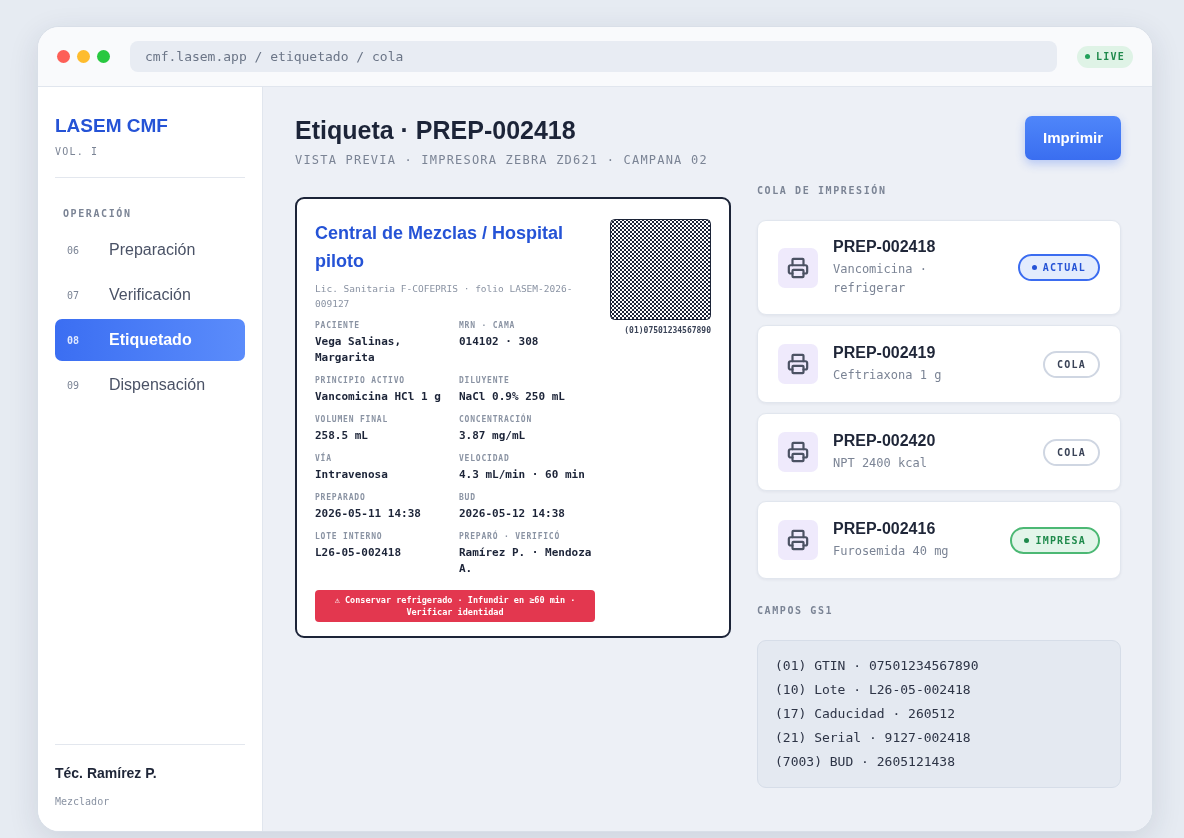 The width and height of the screenshot is (1184, 838). Describe the element at coordinates (667, 331) in the screenshot. I see `barcode-text: (01)07501234567890` at that location.